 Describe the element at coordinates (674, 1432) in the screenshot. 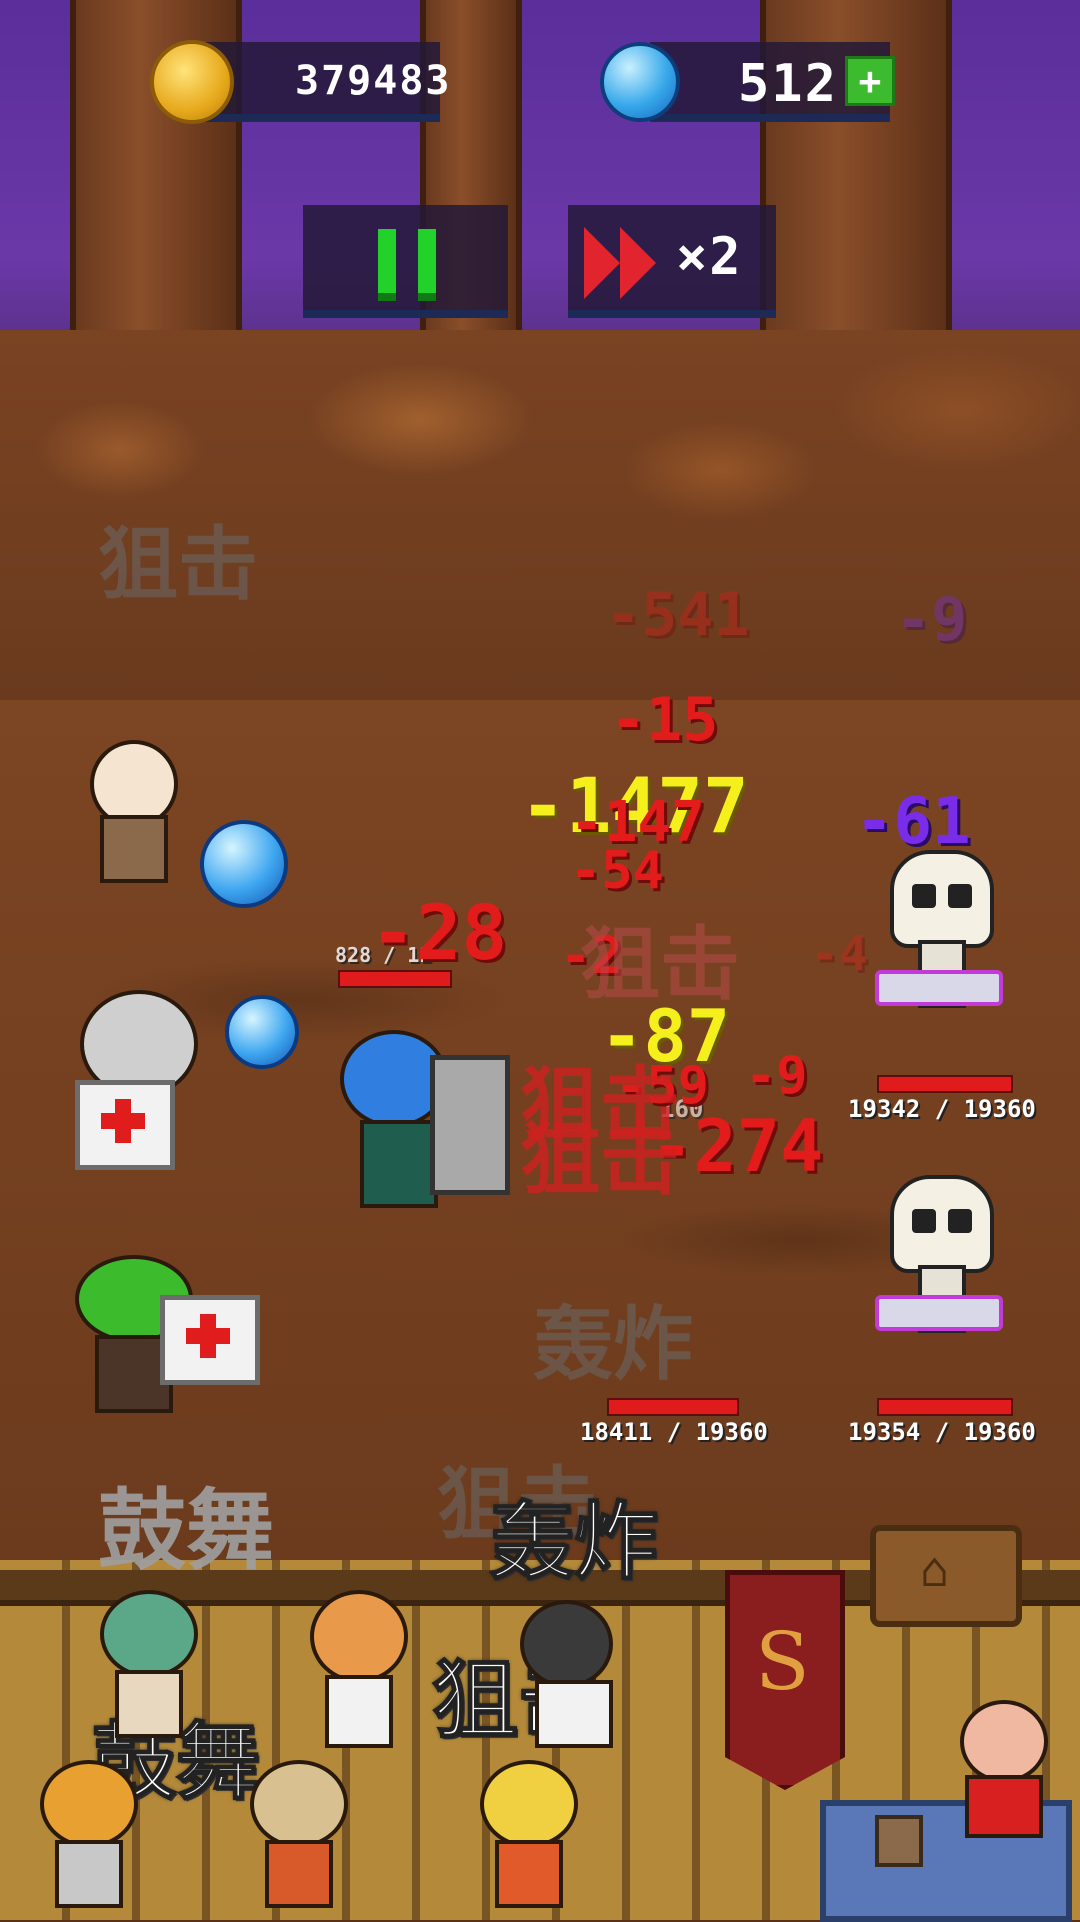

I see `enemy-hp-text: 18411 / 19360` at that location.